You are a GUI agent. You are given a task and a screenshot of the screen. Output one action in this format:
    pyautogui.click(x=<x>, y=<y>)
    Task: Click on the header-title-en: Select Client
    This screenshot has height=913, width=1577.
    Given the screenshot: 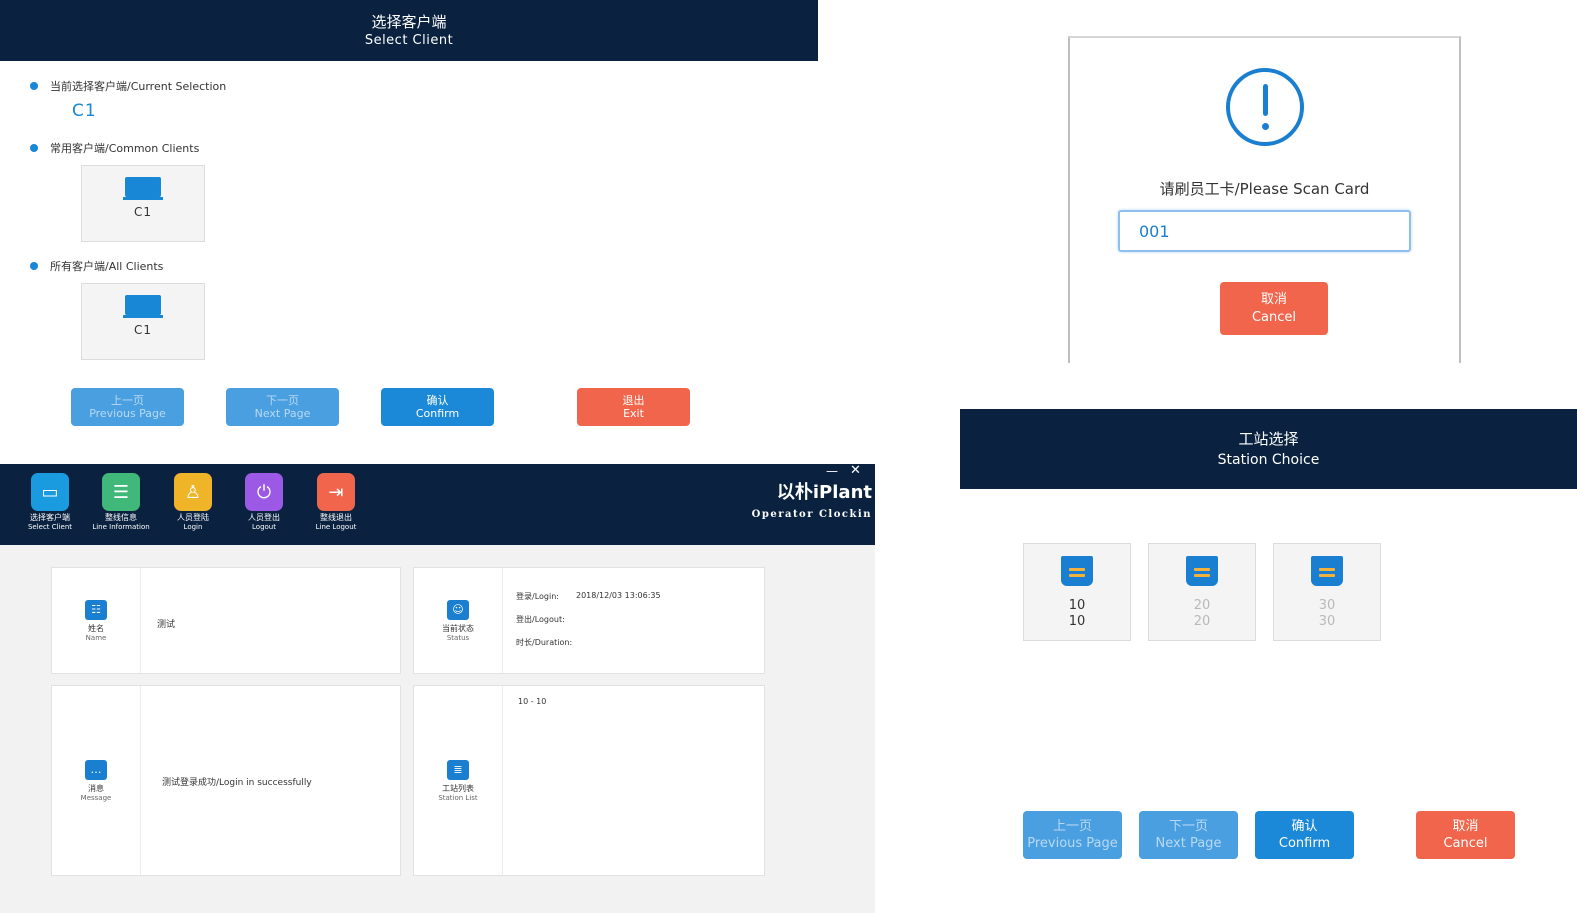 What is the action you would take?
    pyautogui.click(x=409, y=40)
    